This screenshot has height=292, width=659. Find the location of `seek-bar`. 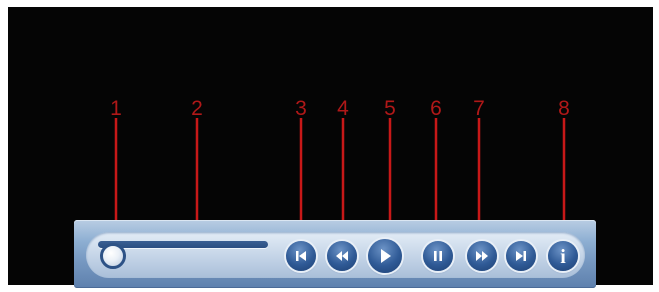

seek-bar is located at coordinates (183, 244).